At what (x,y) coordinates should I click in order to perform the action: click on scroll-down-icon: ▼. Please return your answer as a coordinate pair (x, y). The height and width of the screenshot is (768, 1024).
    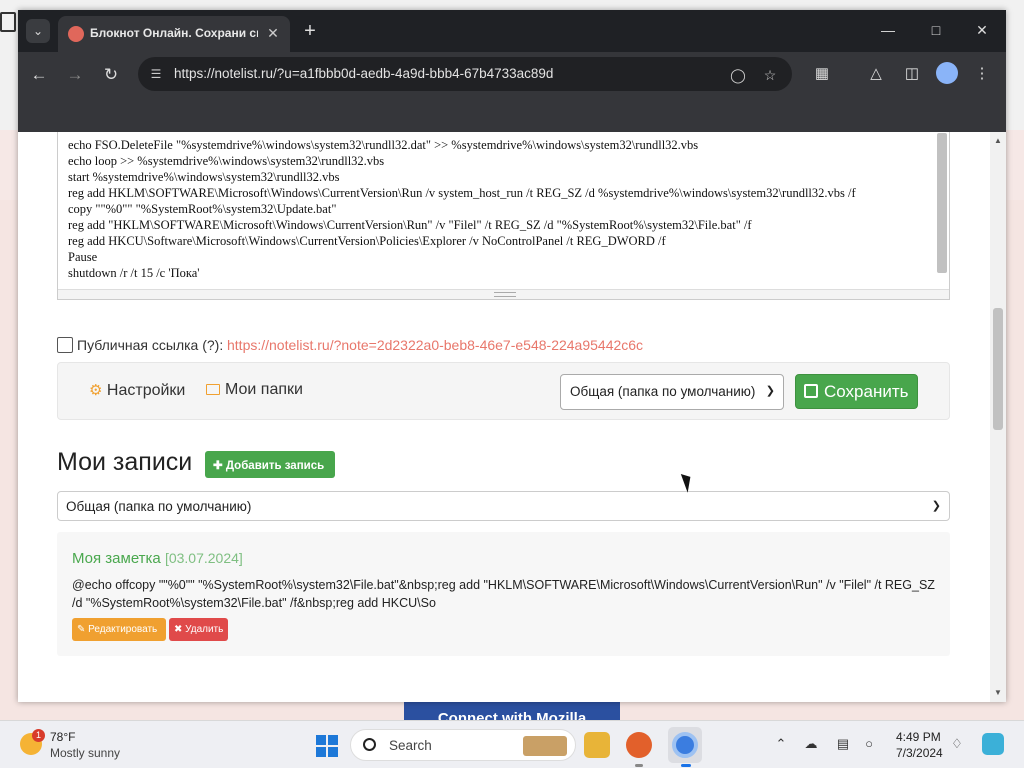
    Looking at the image, I should click on (998, 693).